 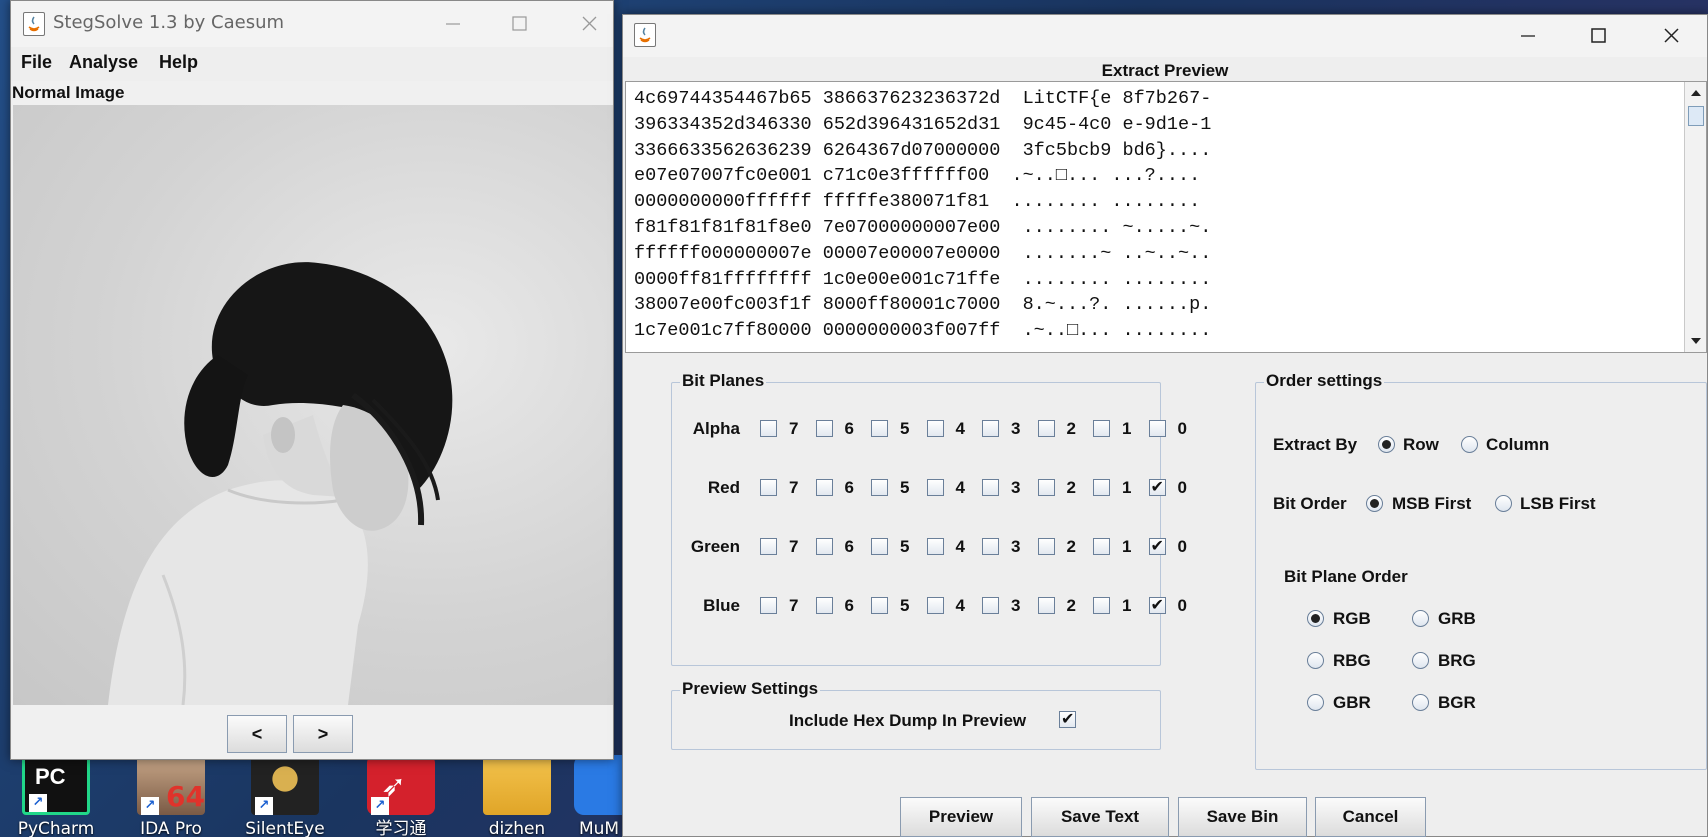 What do you see at coordinates (1558, 503) in the screenshot?
I see `lsb-first-label: LSB First` at bounding box center [1558, 503].